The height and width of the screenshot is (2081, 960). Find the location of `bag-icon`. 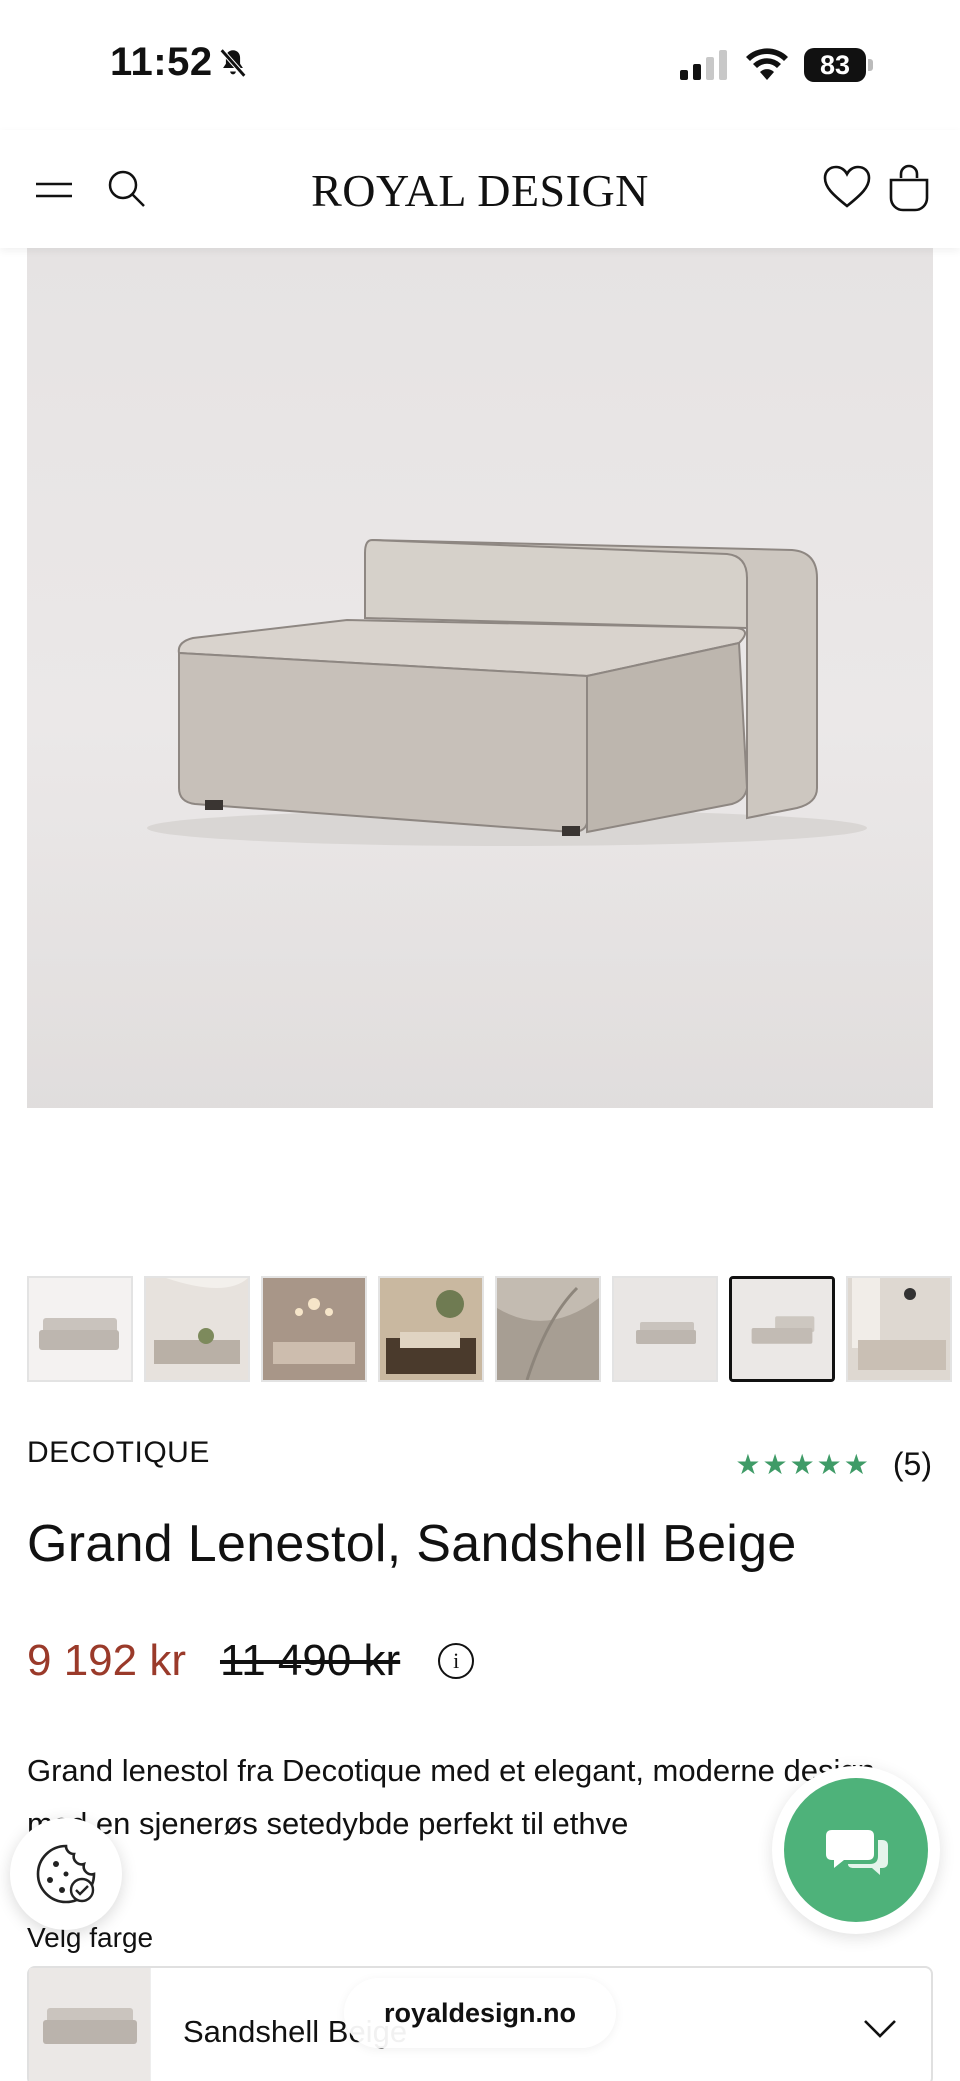

bag-icon is located at coordinates (909, 187).